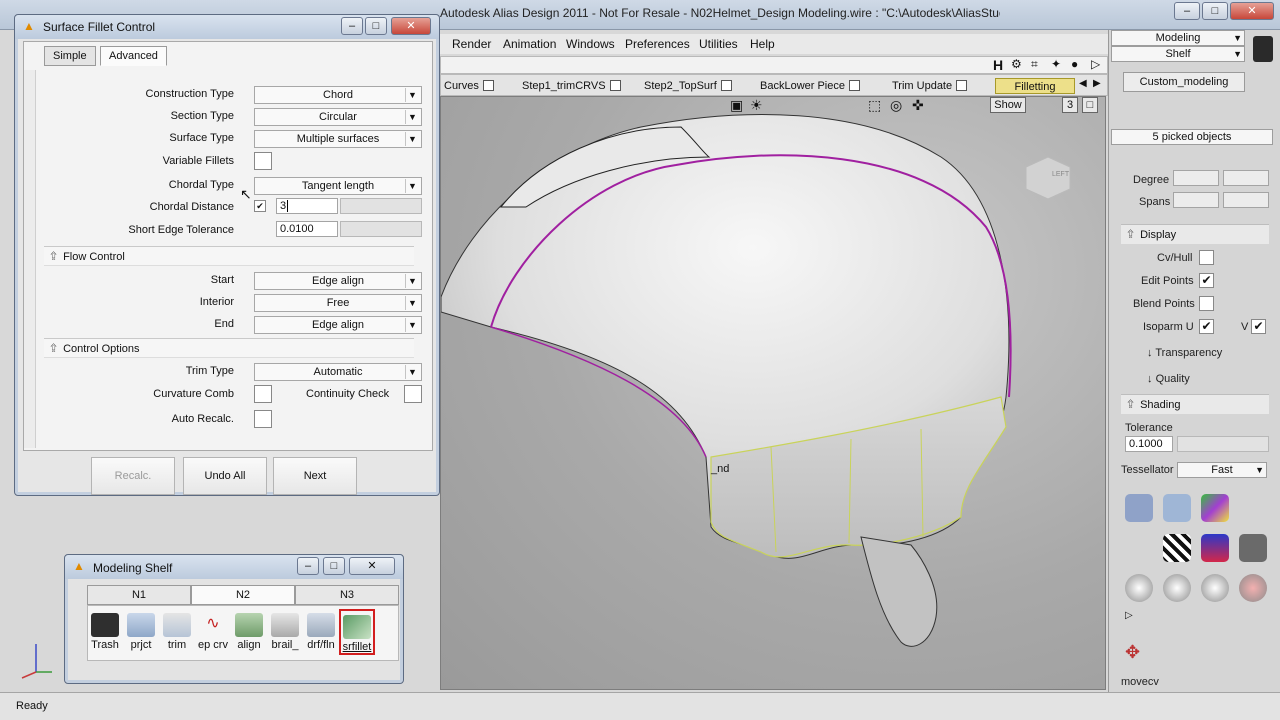  Describe the element at coordinates (1184, 82) in the screenshot. I see `custom-modeling-tab: Custom_modeling` at that location.